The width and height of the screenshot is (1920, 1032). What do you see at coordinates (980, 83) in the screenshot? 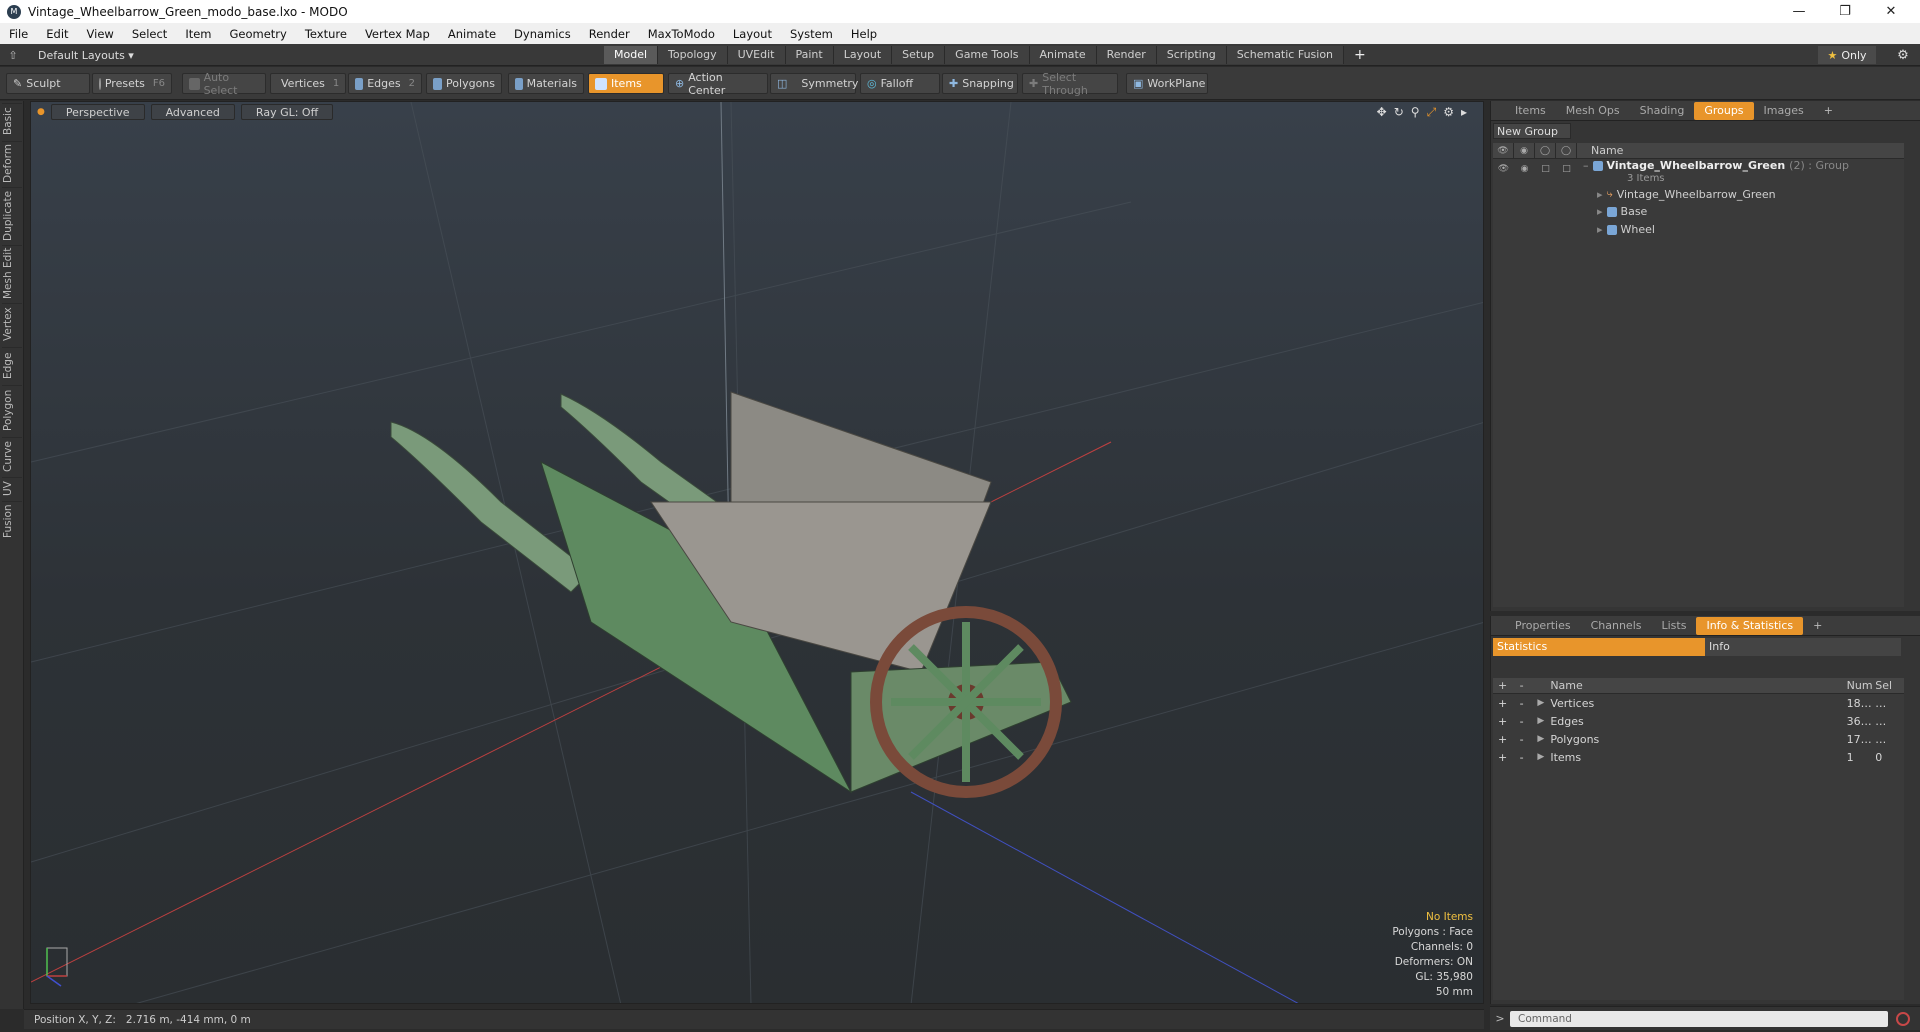
I see `snapping-button: ✚ Snapping` at bounding box center [980, 83].